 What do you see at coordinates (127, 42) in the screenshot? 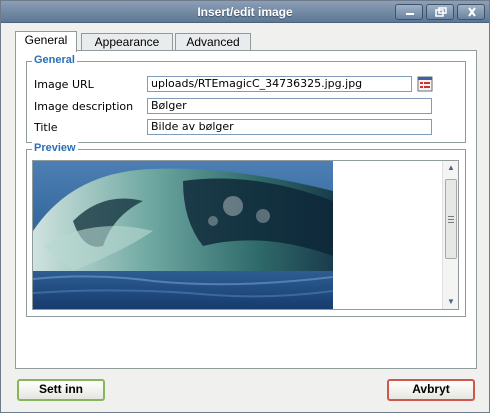
I see `tab-appearance: Appearance` at bounding box center [127, 42].